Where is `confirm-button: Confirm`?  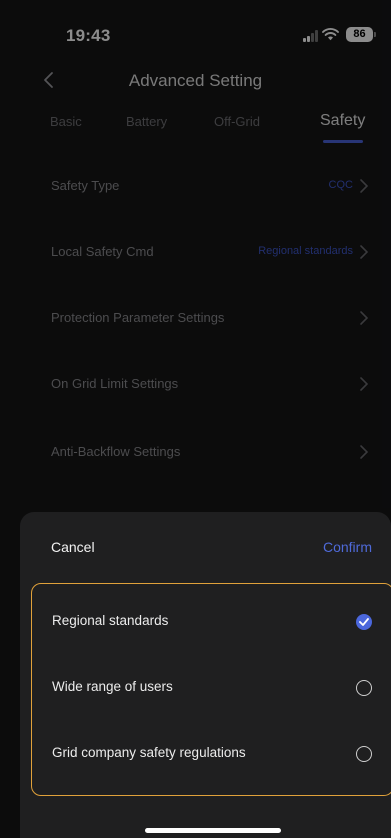
confirm-button: Confirm is located at coordinates (347, 547).